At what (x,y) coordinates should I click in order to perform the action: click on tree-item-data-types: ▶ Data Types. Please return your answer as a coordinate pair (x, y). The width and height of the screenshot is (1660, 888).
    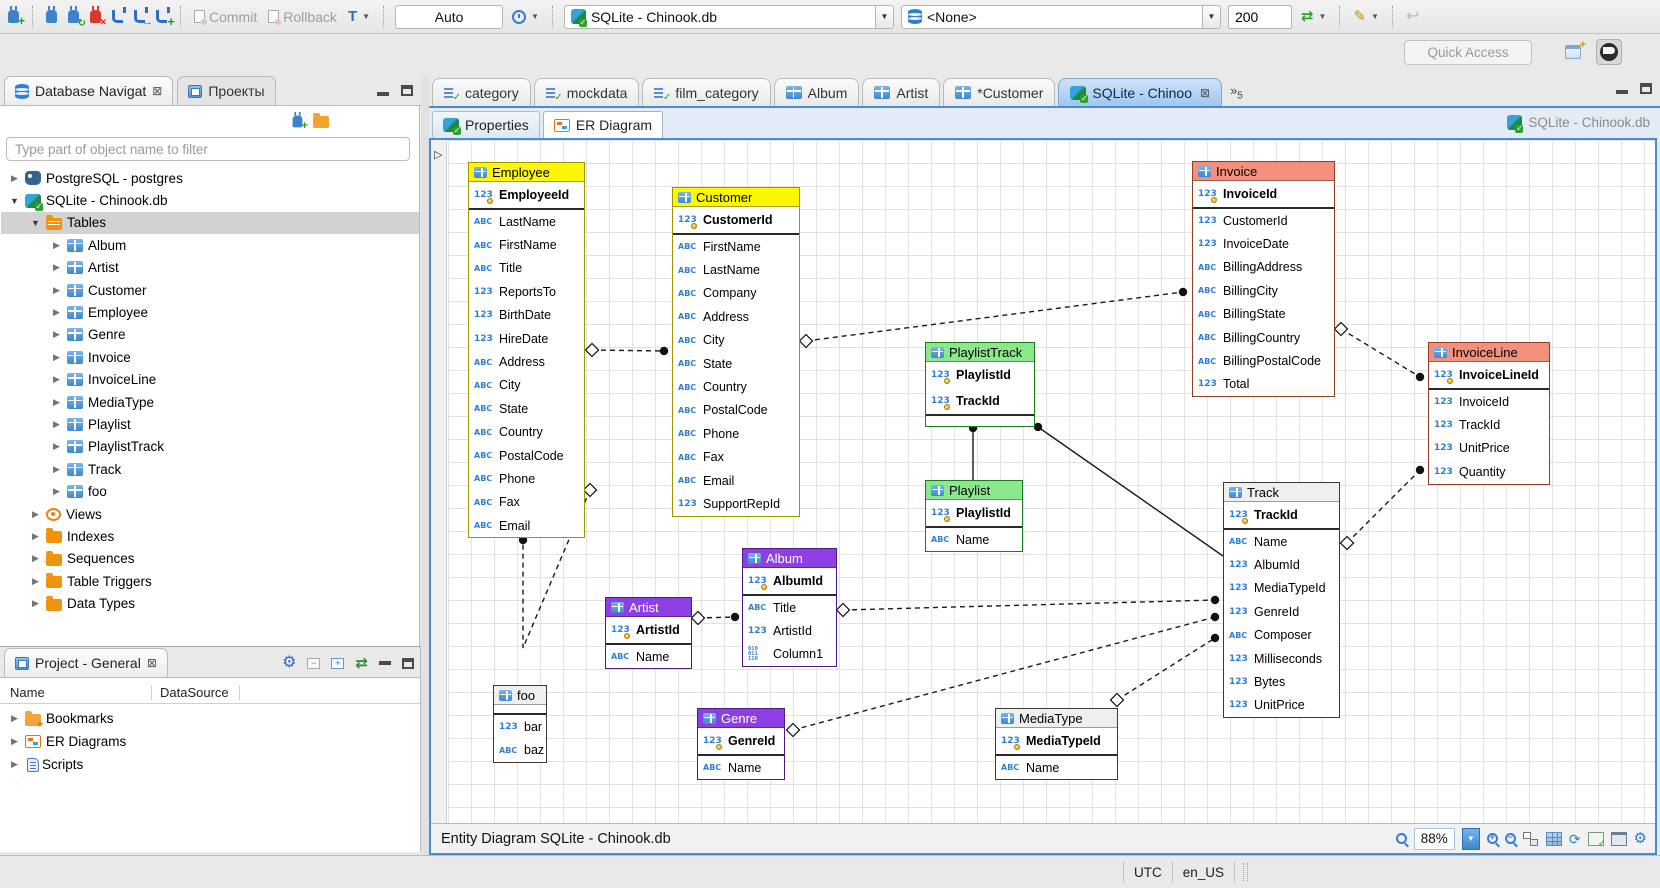
    Looking at the image, I should click on (210, 603).